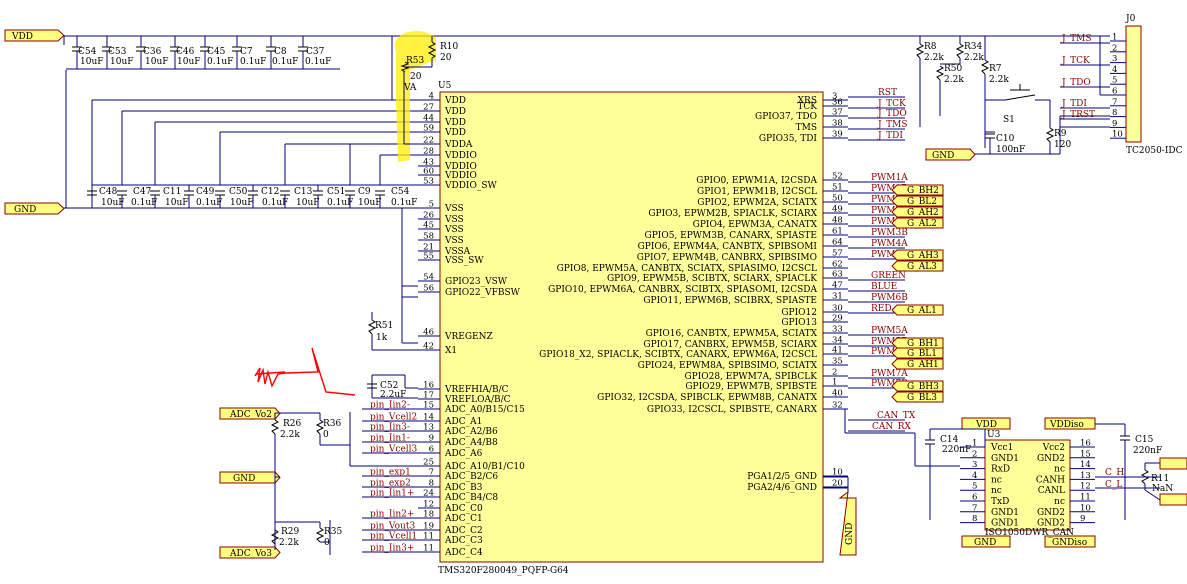 This screenshot has height=584, width=1187. Describe the element at coordinates (1009, 120) in the screenshot. I see `svg-text: S1` at that location.